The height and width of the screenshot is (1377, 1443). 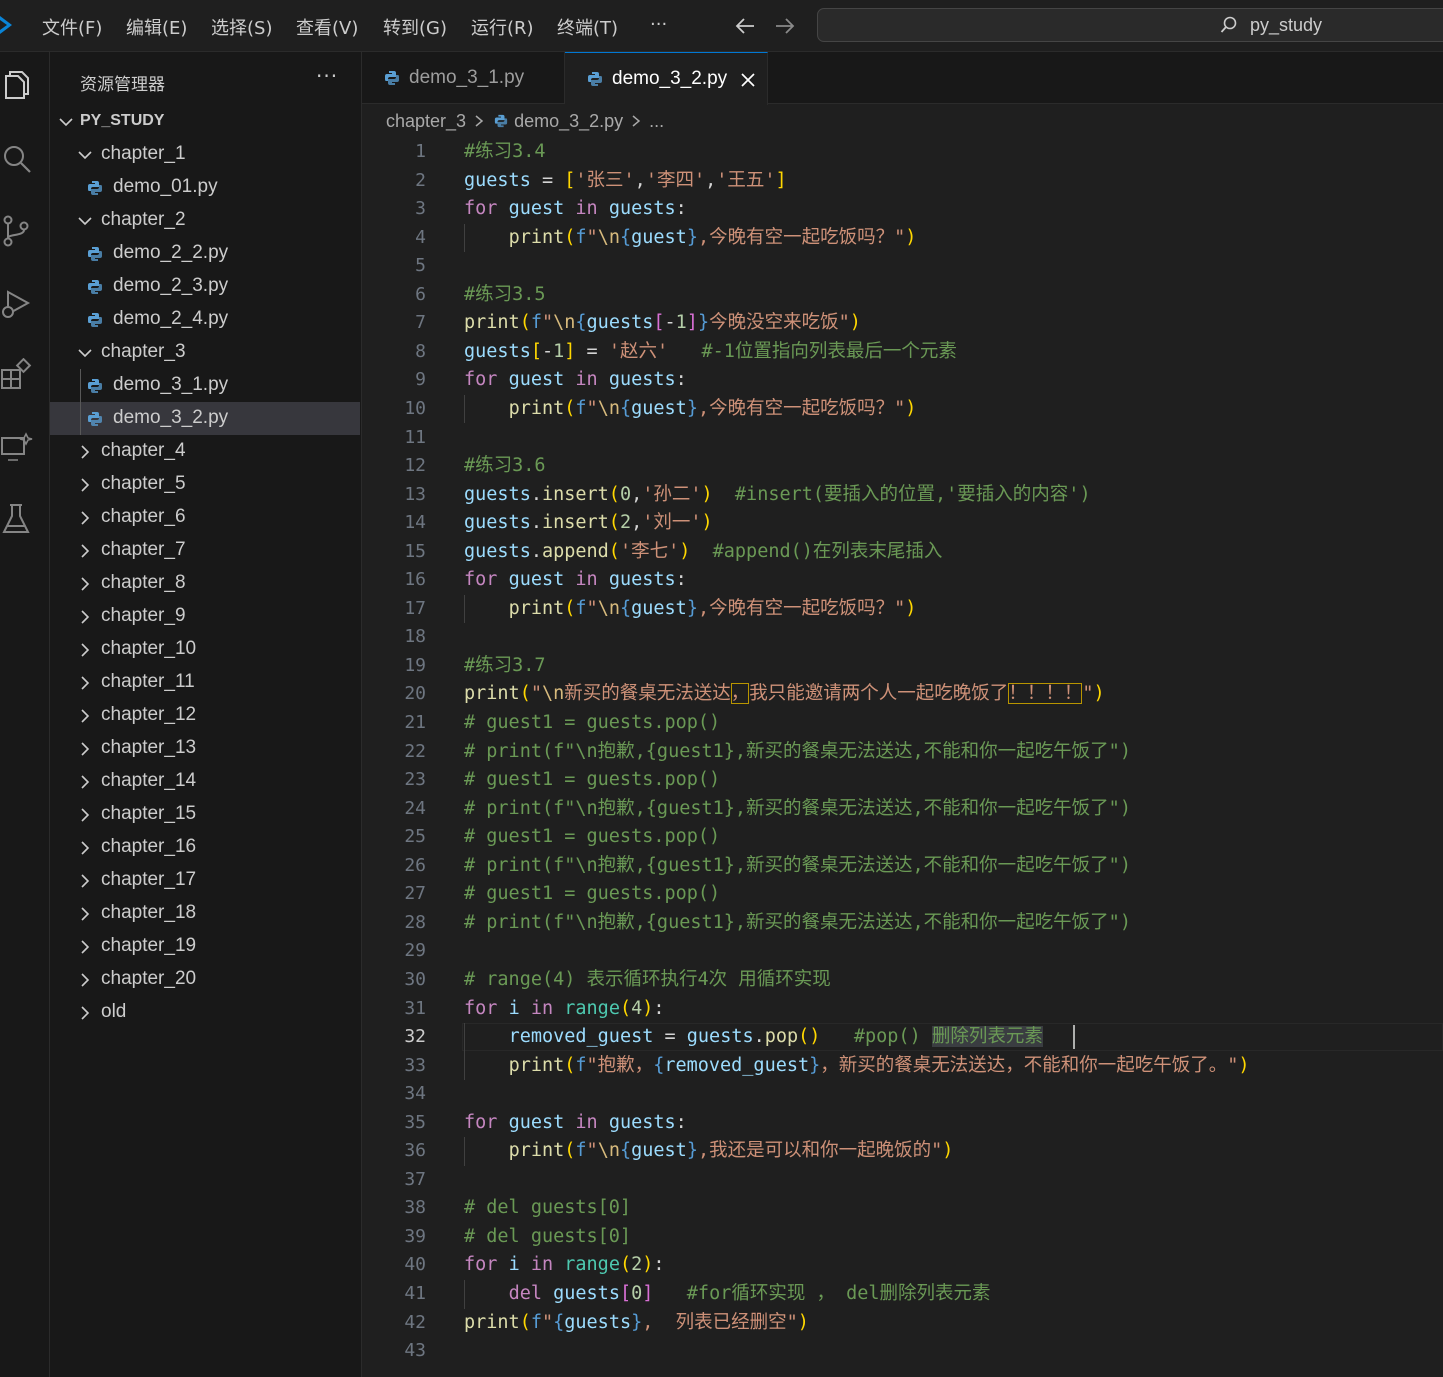 I want to click on tree-file: demo_2_4.py, so click(x=205, y=319).